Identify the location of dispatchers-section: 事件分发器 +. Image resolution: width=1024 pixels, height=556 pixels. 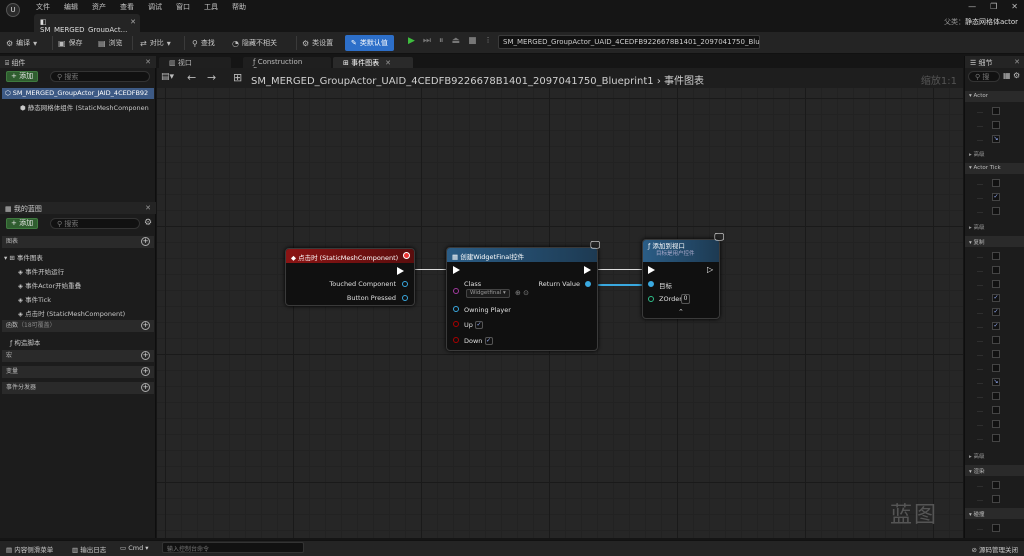
(78, 388).